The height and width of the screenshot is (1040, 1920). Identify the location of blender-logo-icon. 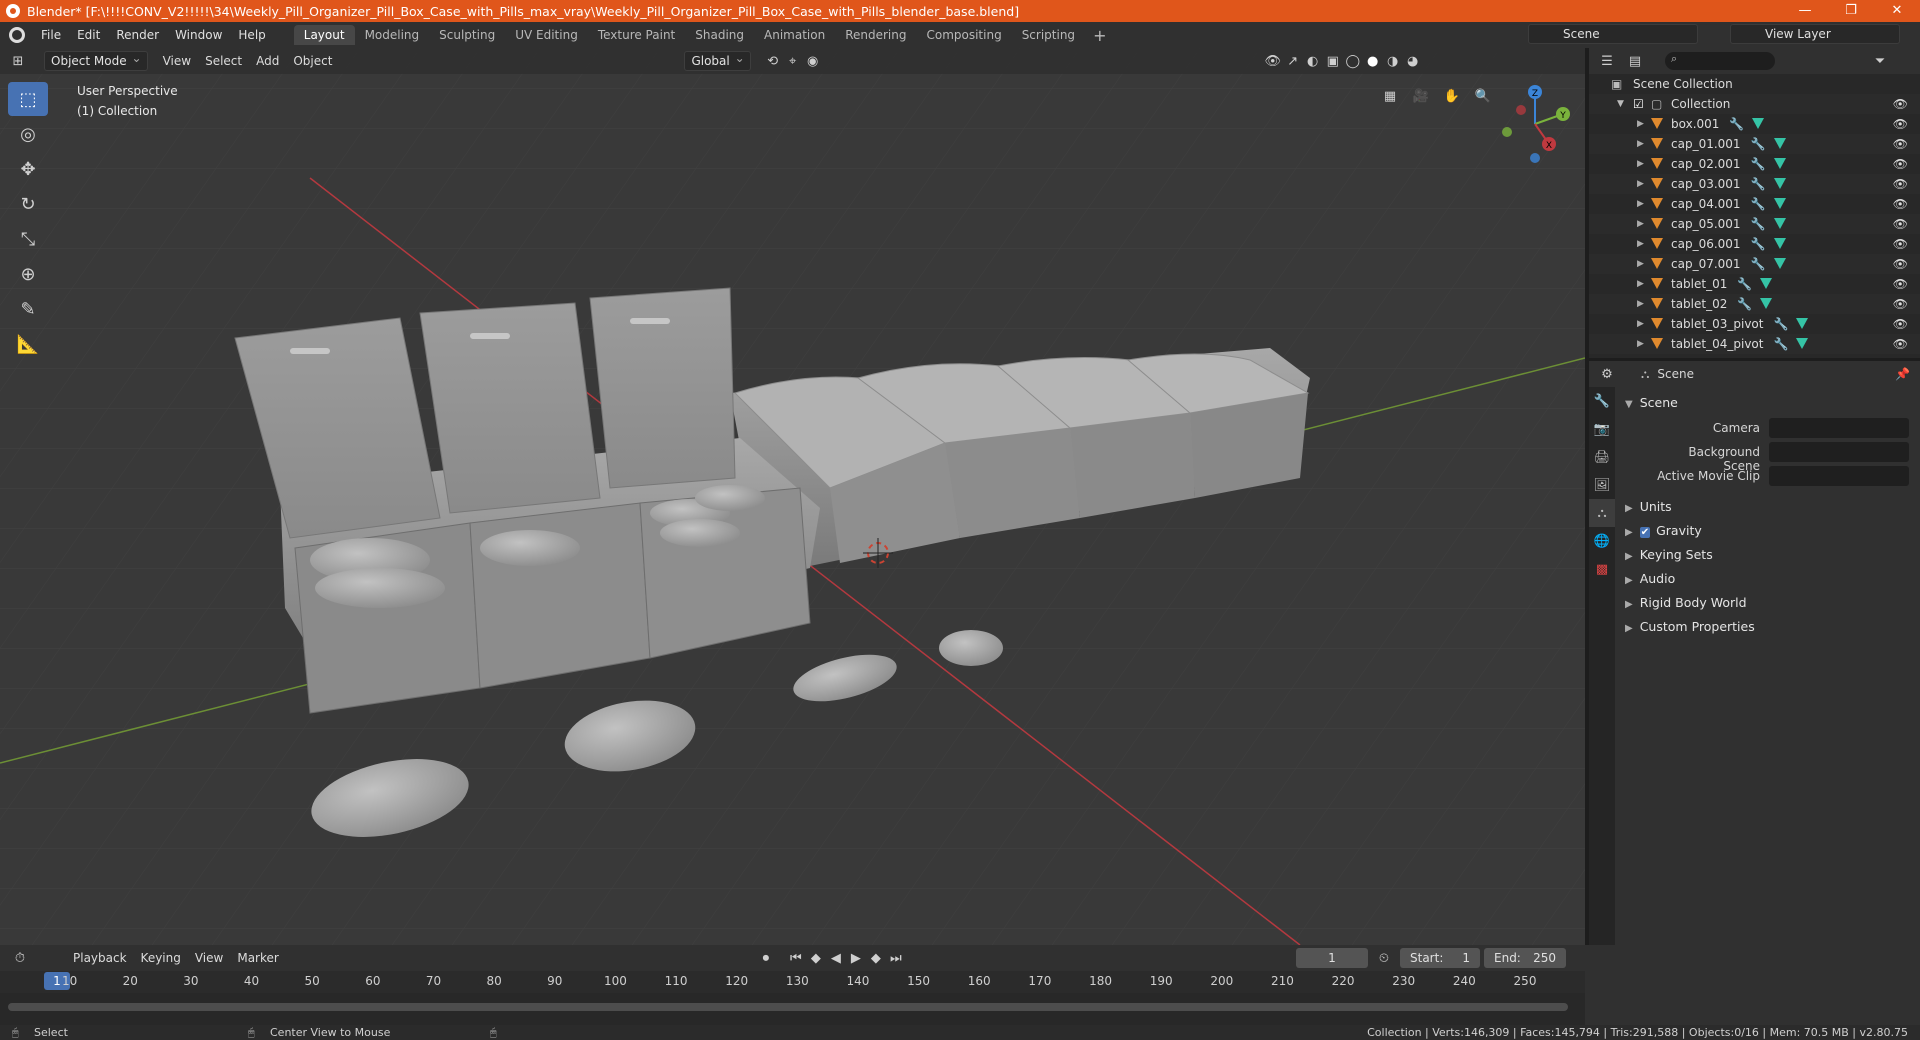
(17, 35).